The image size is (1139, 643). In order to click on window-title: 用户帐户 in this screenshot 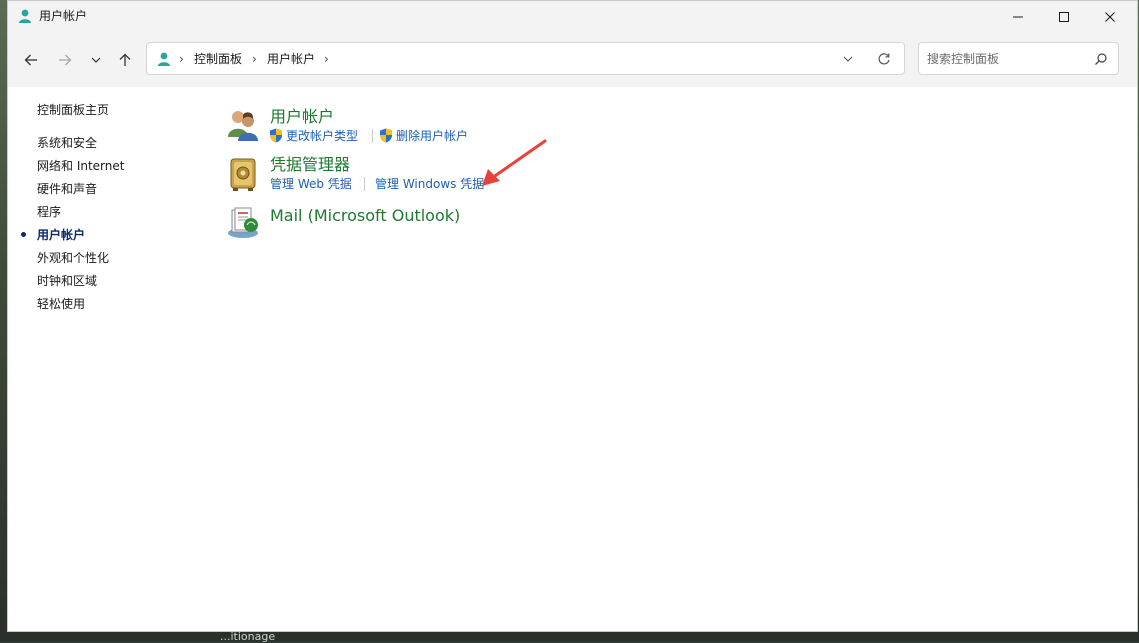, I will do `click(63, 16)`.